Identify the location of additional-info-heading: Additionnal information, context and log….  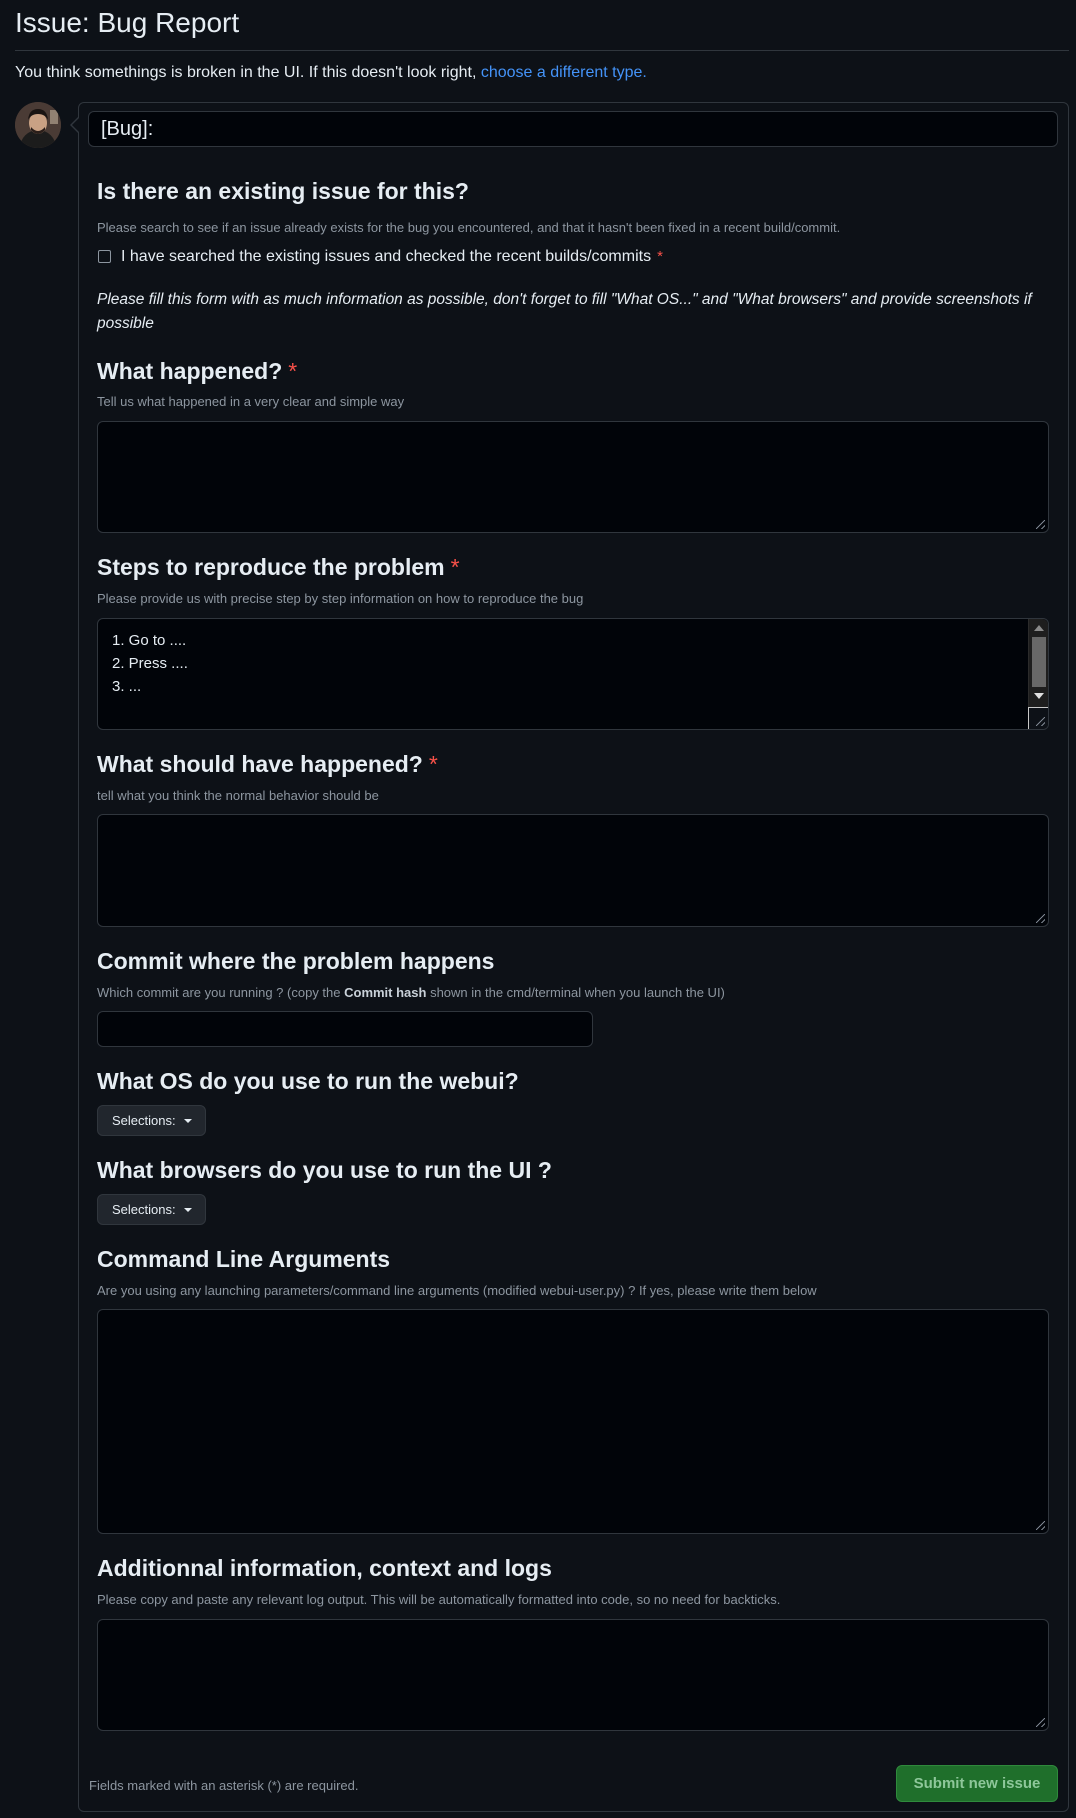
(324, 1568).